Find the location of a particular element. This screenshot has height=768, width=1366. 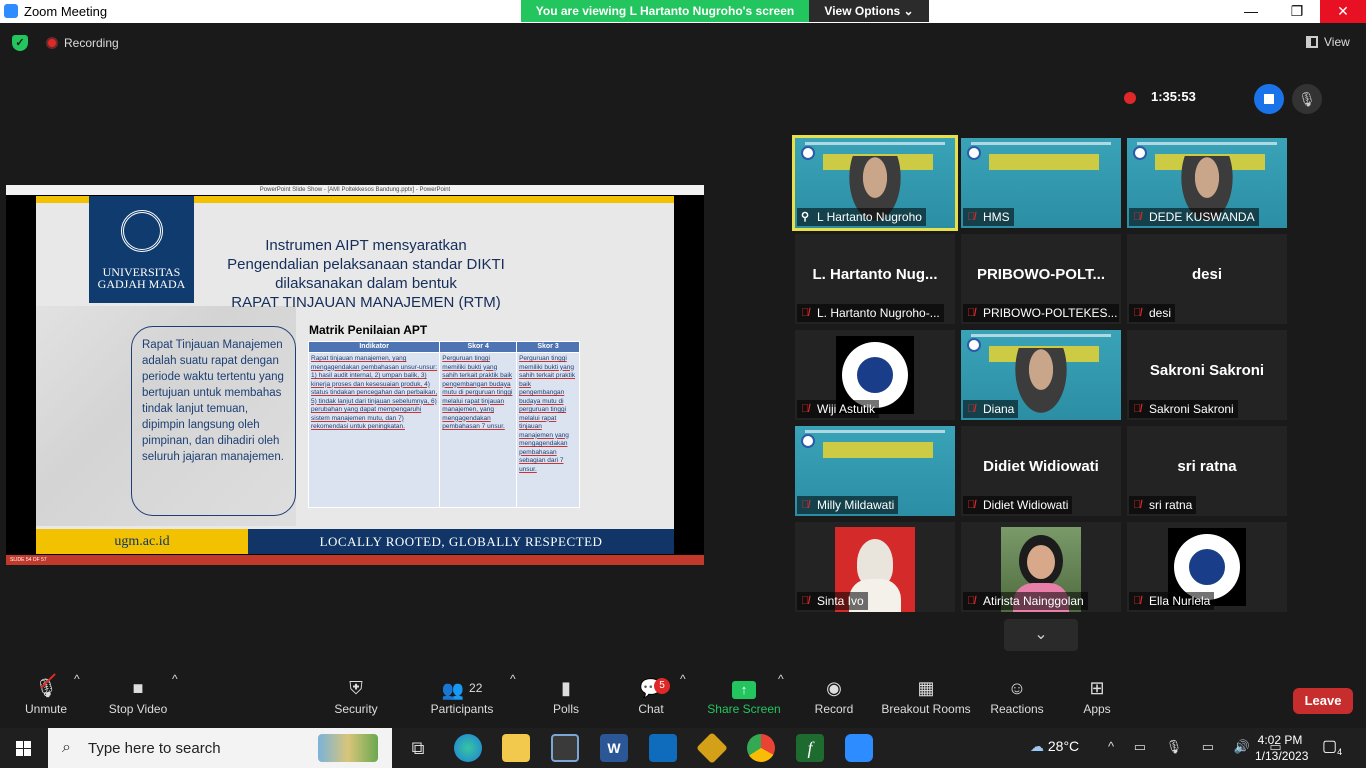

close-button: ✕ is located at coordinates (1343, 11).